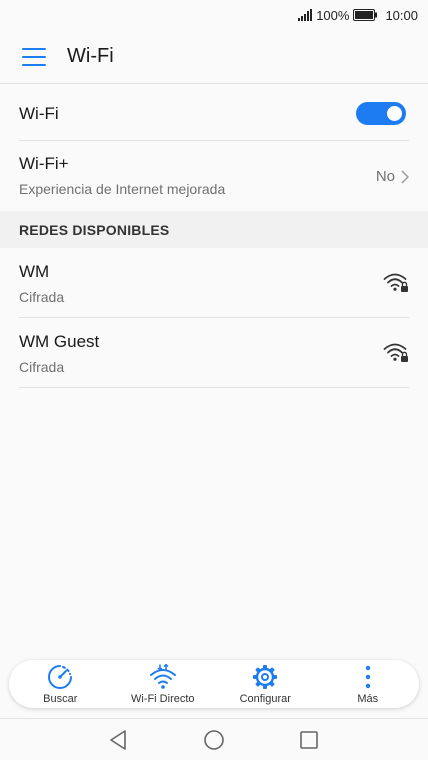 This screenshot has height=760, width=428. What do you see at coordinates (309, 740) in the screenshot?
I see `recent-apps-icon` at bounding box center [309, 740].